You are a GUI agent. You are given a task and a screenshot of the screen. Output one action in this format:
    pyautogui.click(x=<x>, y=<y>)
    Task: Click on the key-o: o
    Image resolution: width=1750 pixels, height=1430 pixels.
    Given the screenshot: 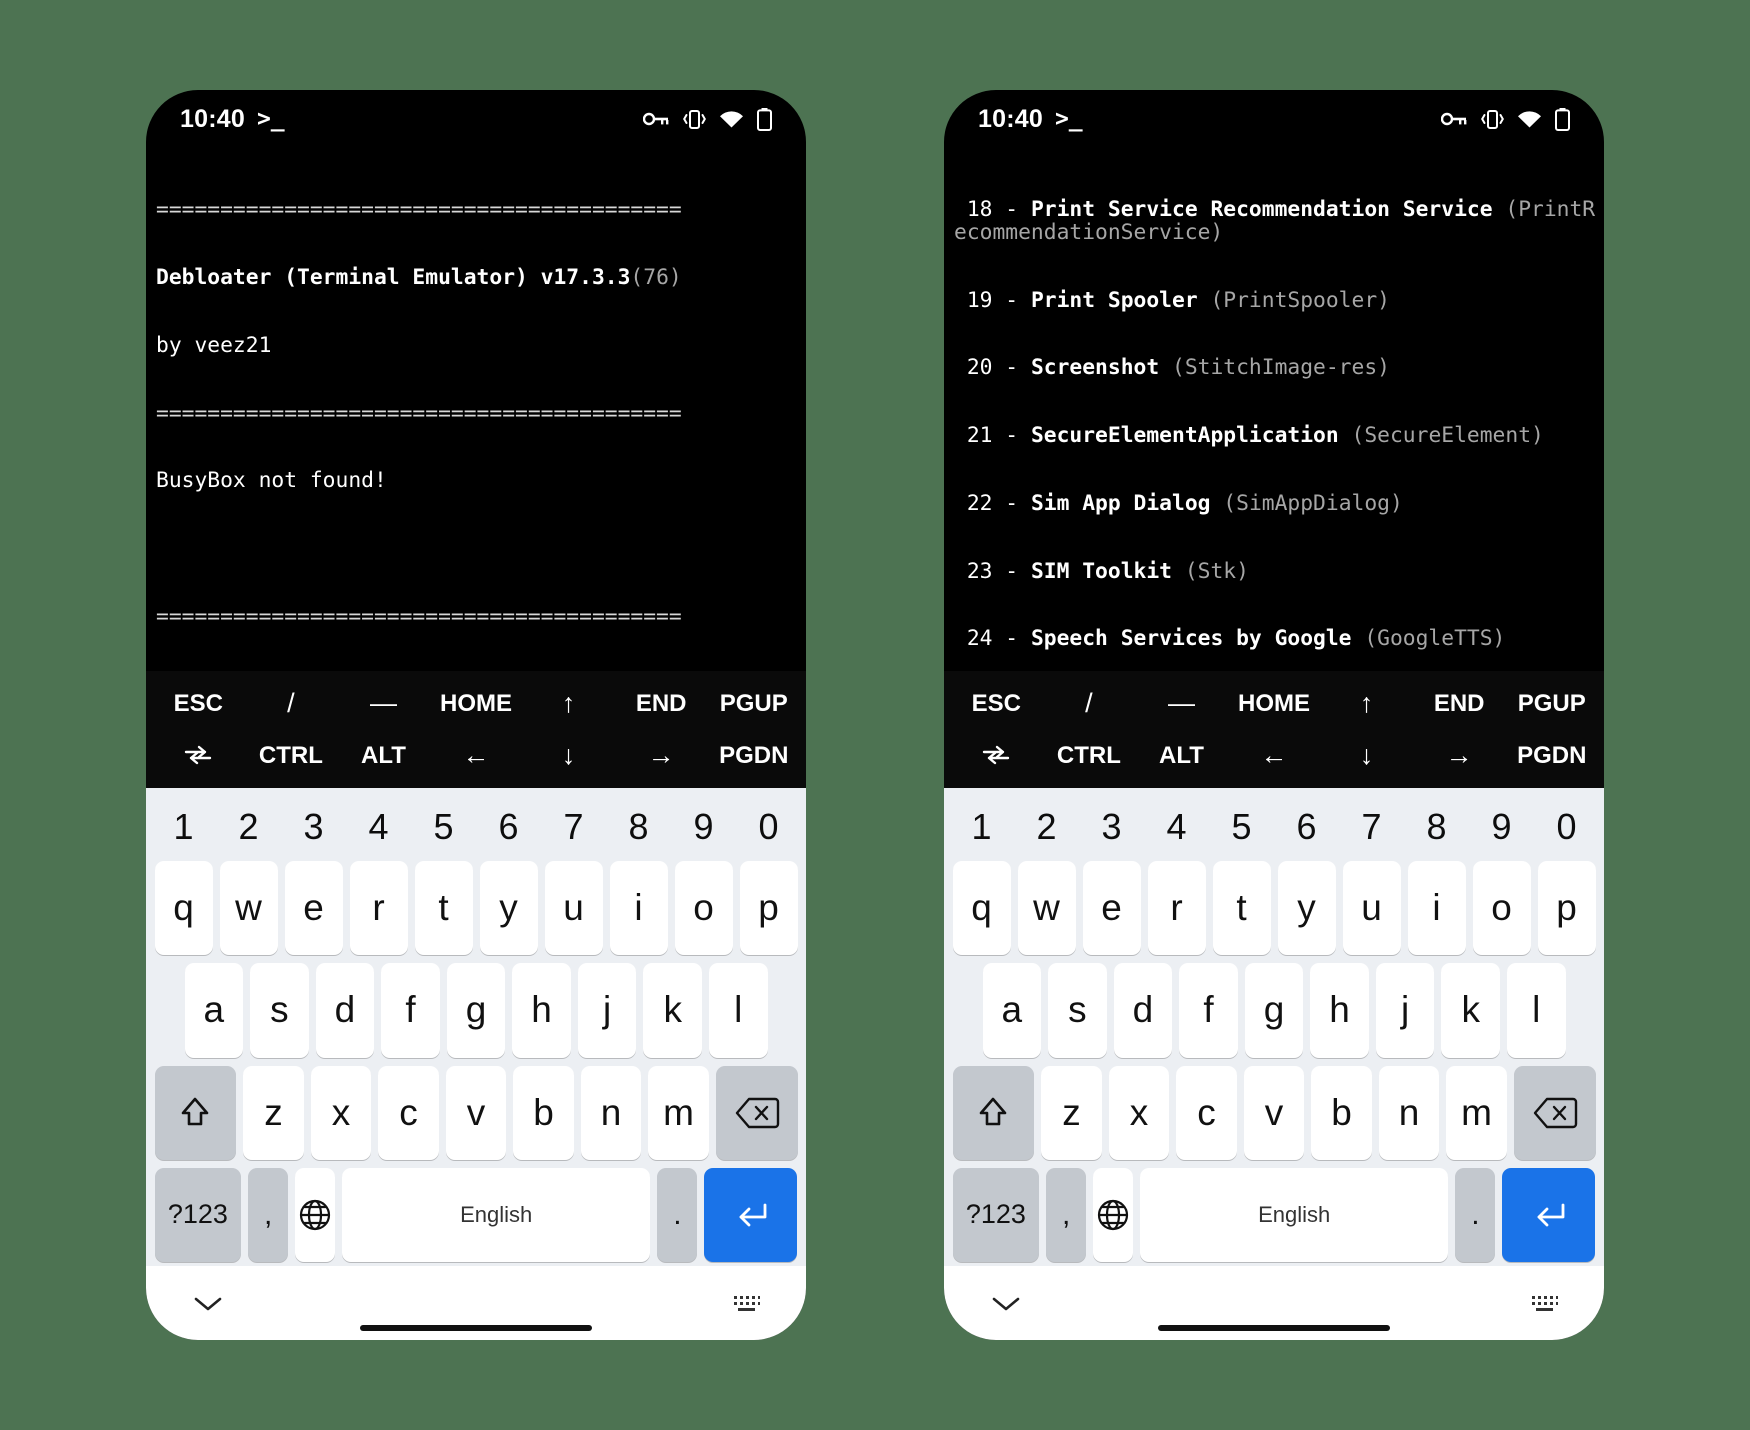 What is the action you would take?
    pyautogui.click(x=1501, y=908)
    